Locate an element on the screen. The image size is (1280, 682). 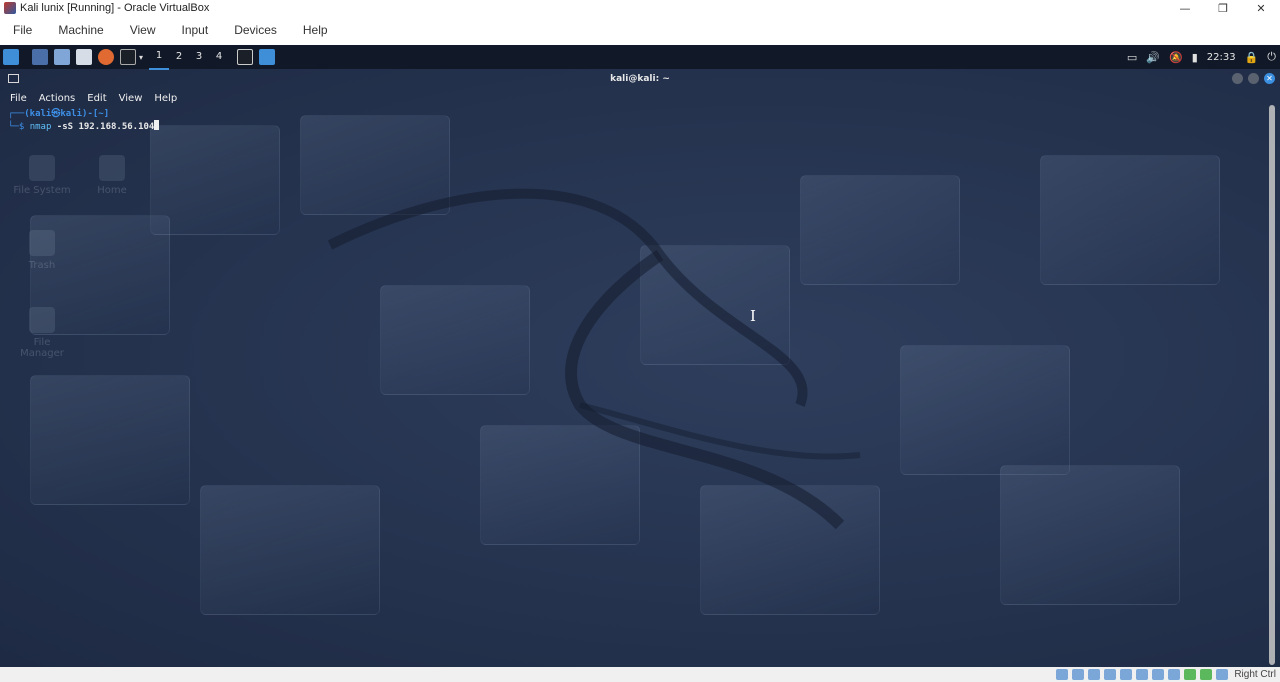
home-folder-icon is located at coordinates (112, 168).